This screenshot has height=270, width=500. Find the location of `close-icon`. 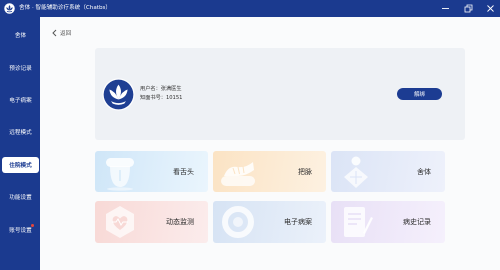

close-icon is located at coordinates (490, 8).